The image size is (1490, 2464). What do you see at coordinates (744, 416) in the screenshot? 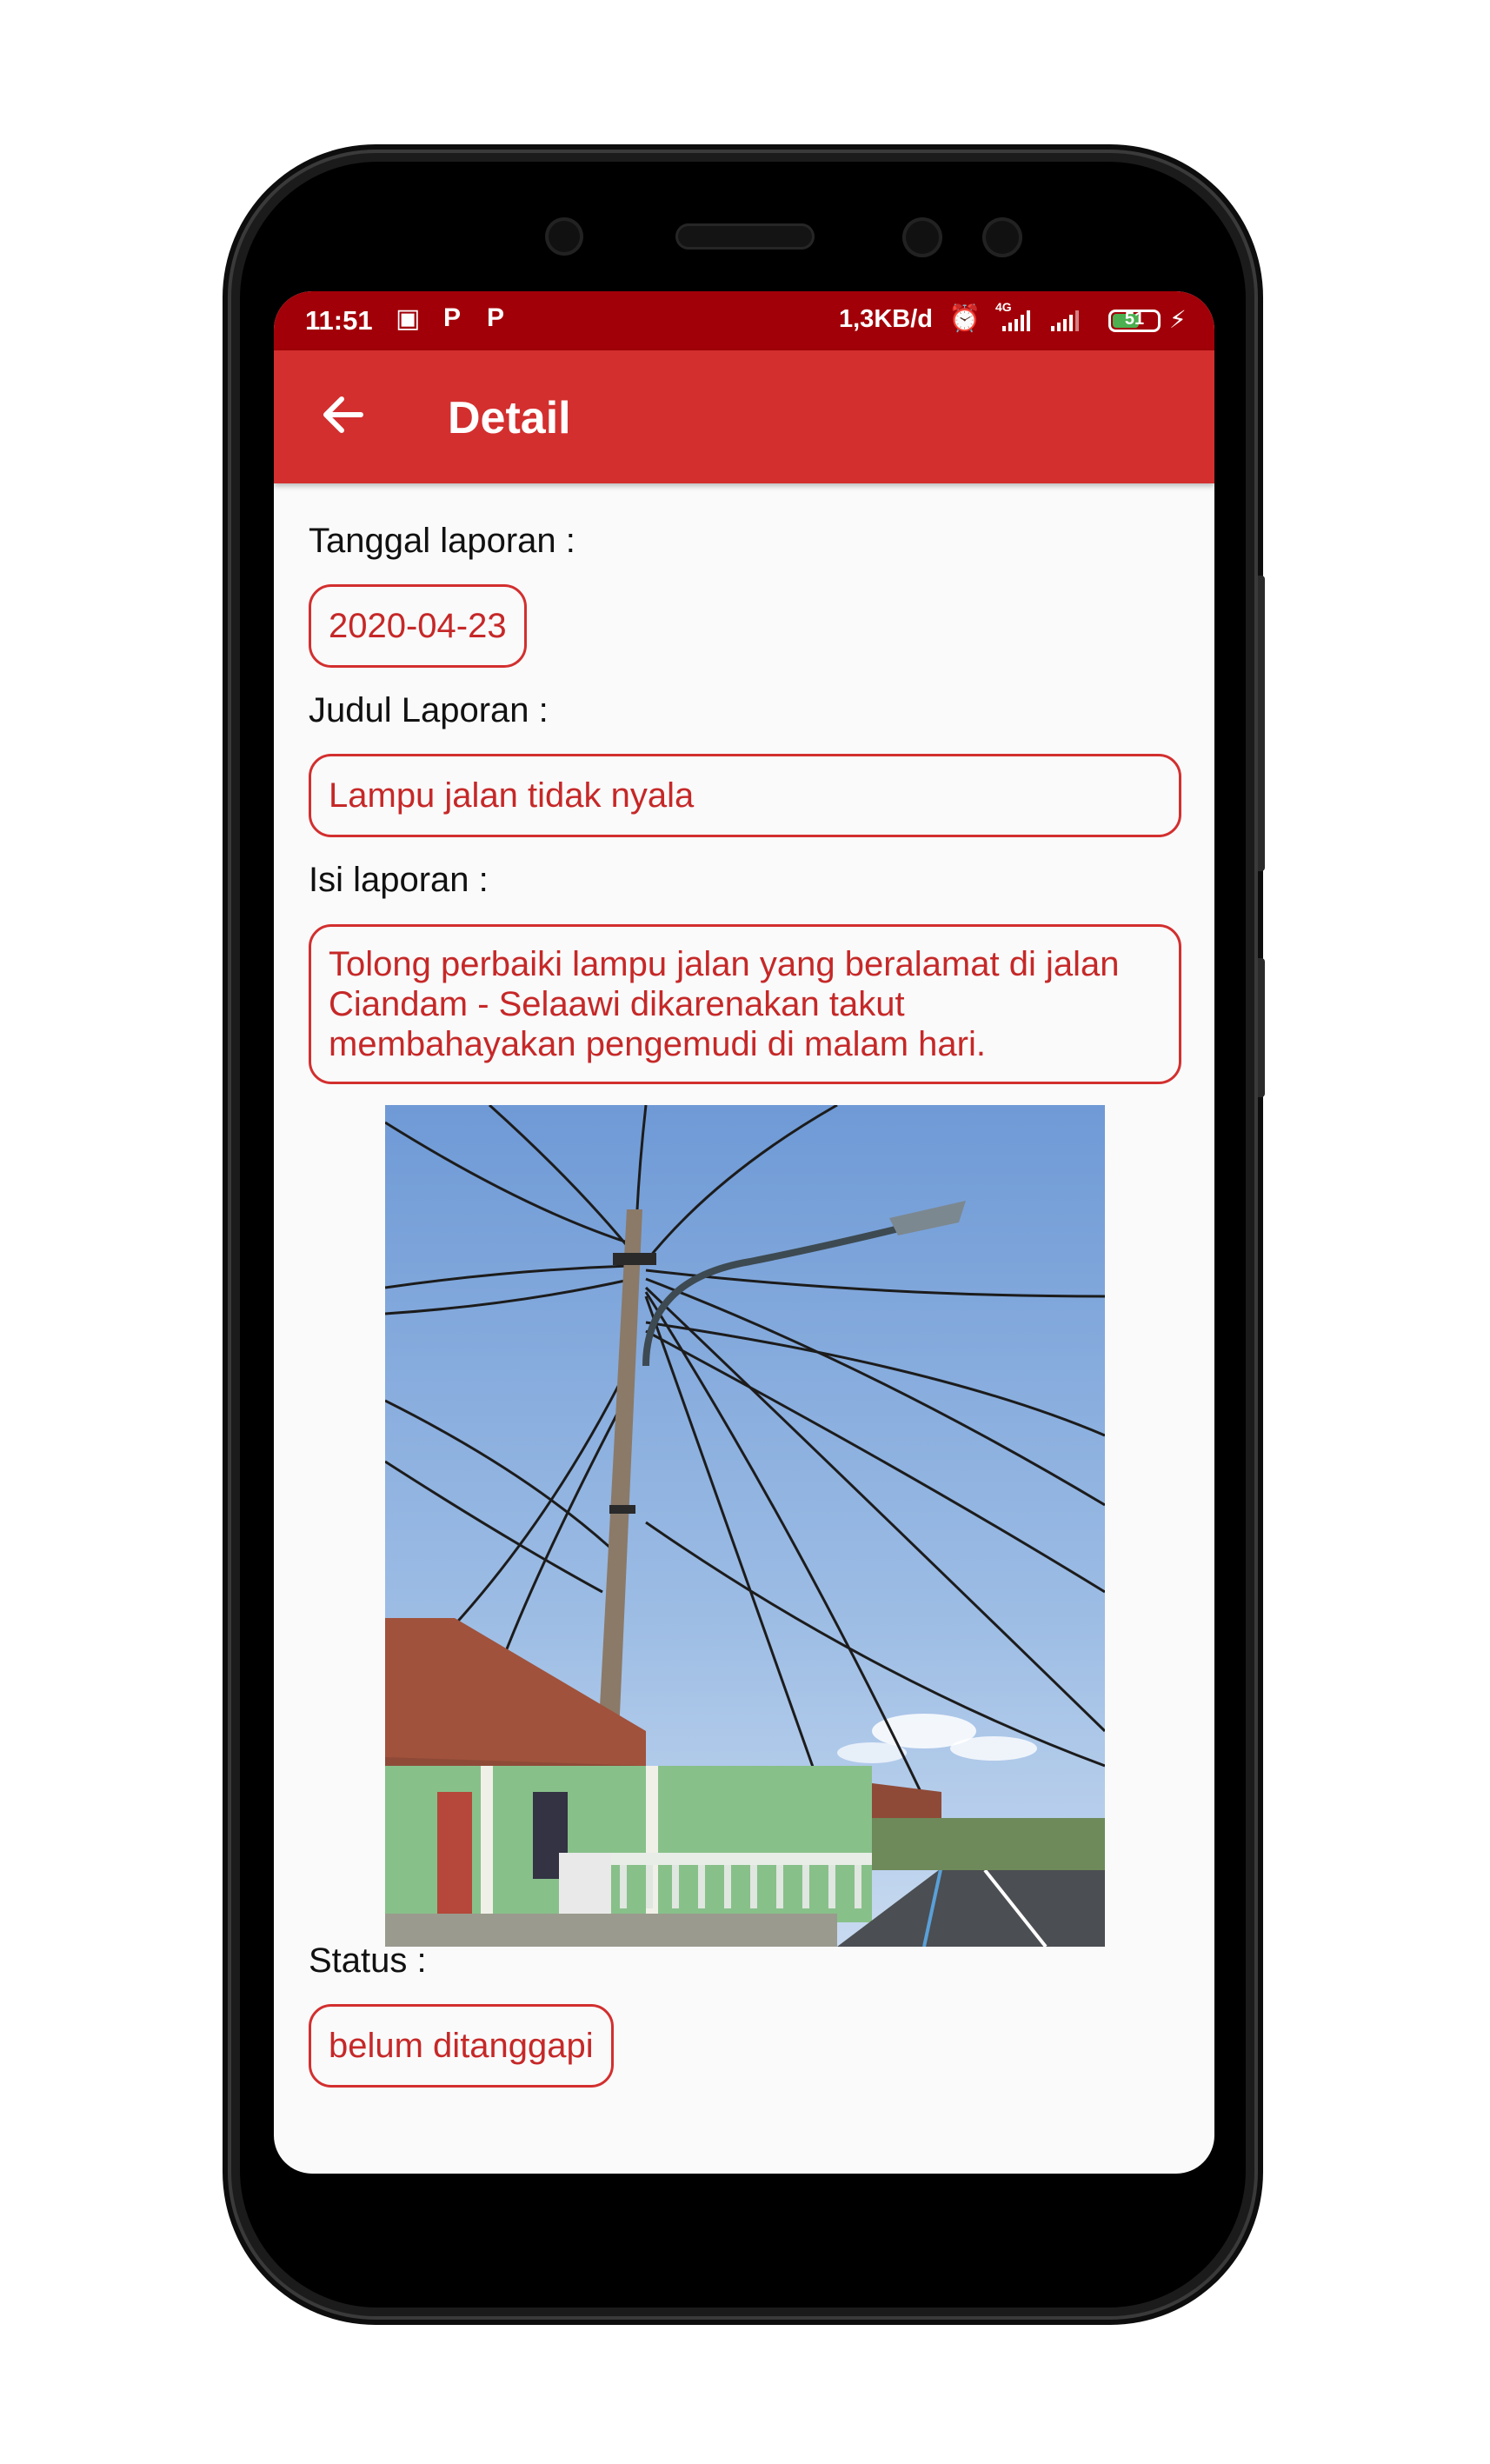
I see `app-bar: Detail` at bounding box center [744, 416].